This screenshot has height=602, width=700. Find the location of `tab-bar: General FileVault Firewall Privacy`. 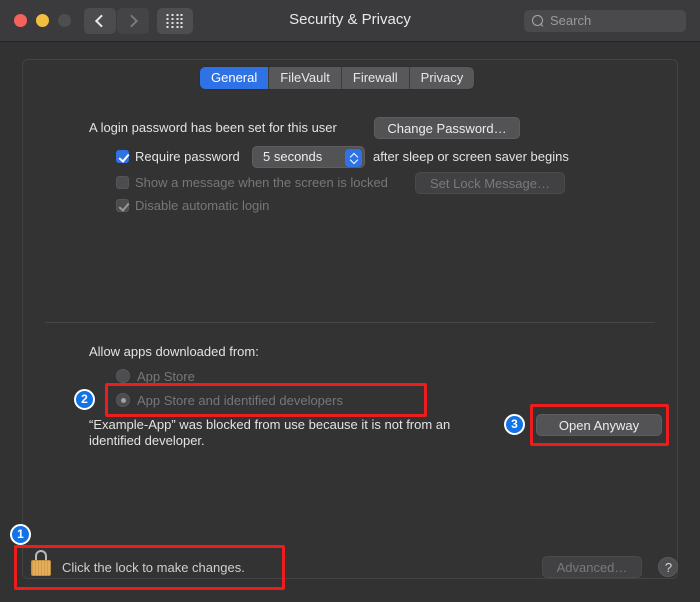

tab-bar: General FileVault Firewall Privacy is located at coordinates (337, 78).